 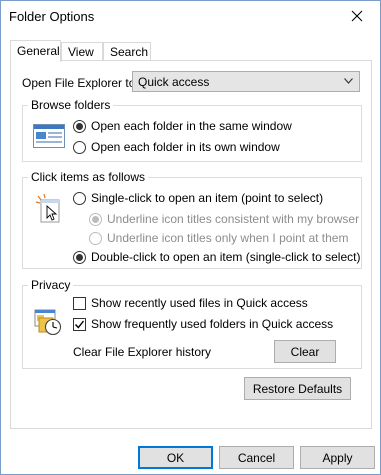 What do you see at coordinates (79, 257) in the screenshot?
I see `double-click-radio` at bounding box center [79, 257].